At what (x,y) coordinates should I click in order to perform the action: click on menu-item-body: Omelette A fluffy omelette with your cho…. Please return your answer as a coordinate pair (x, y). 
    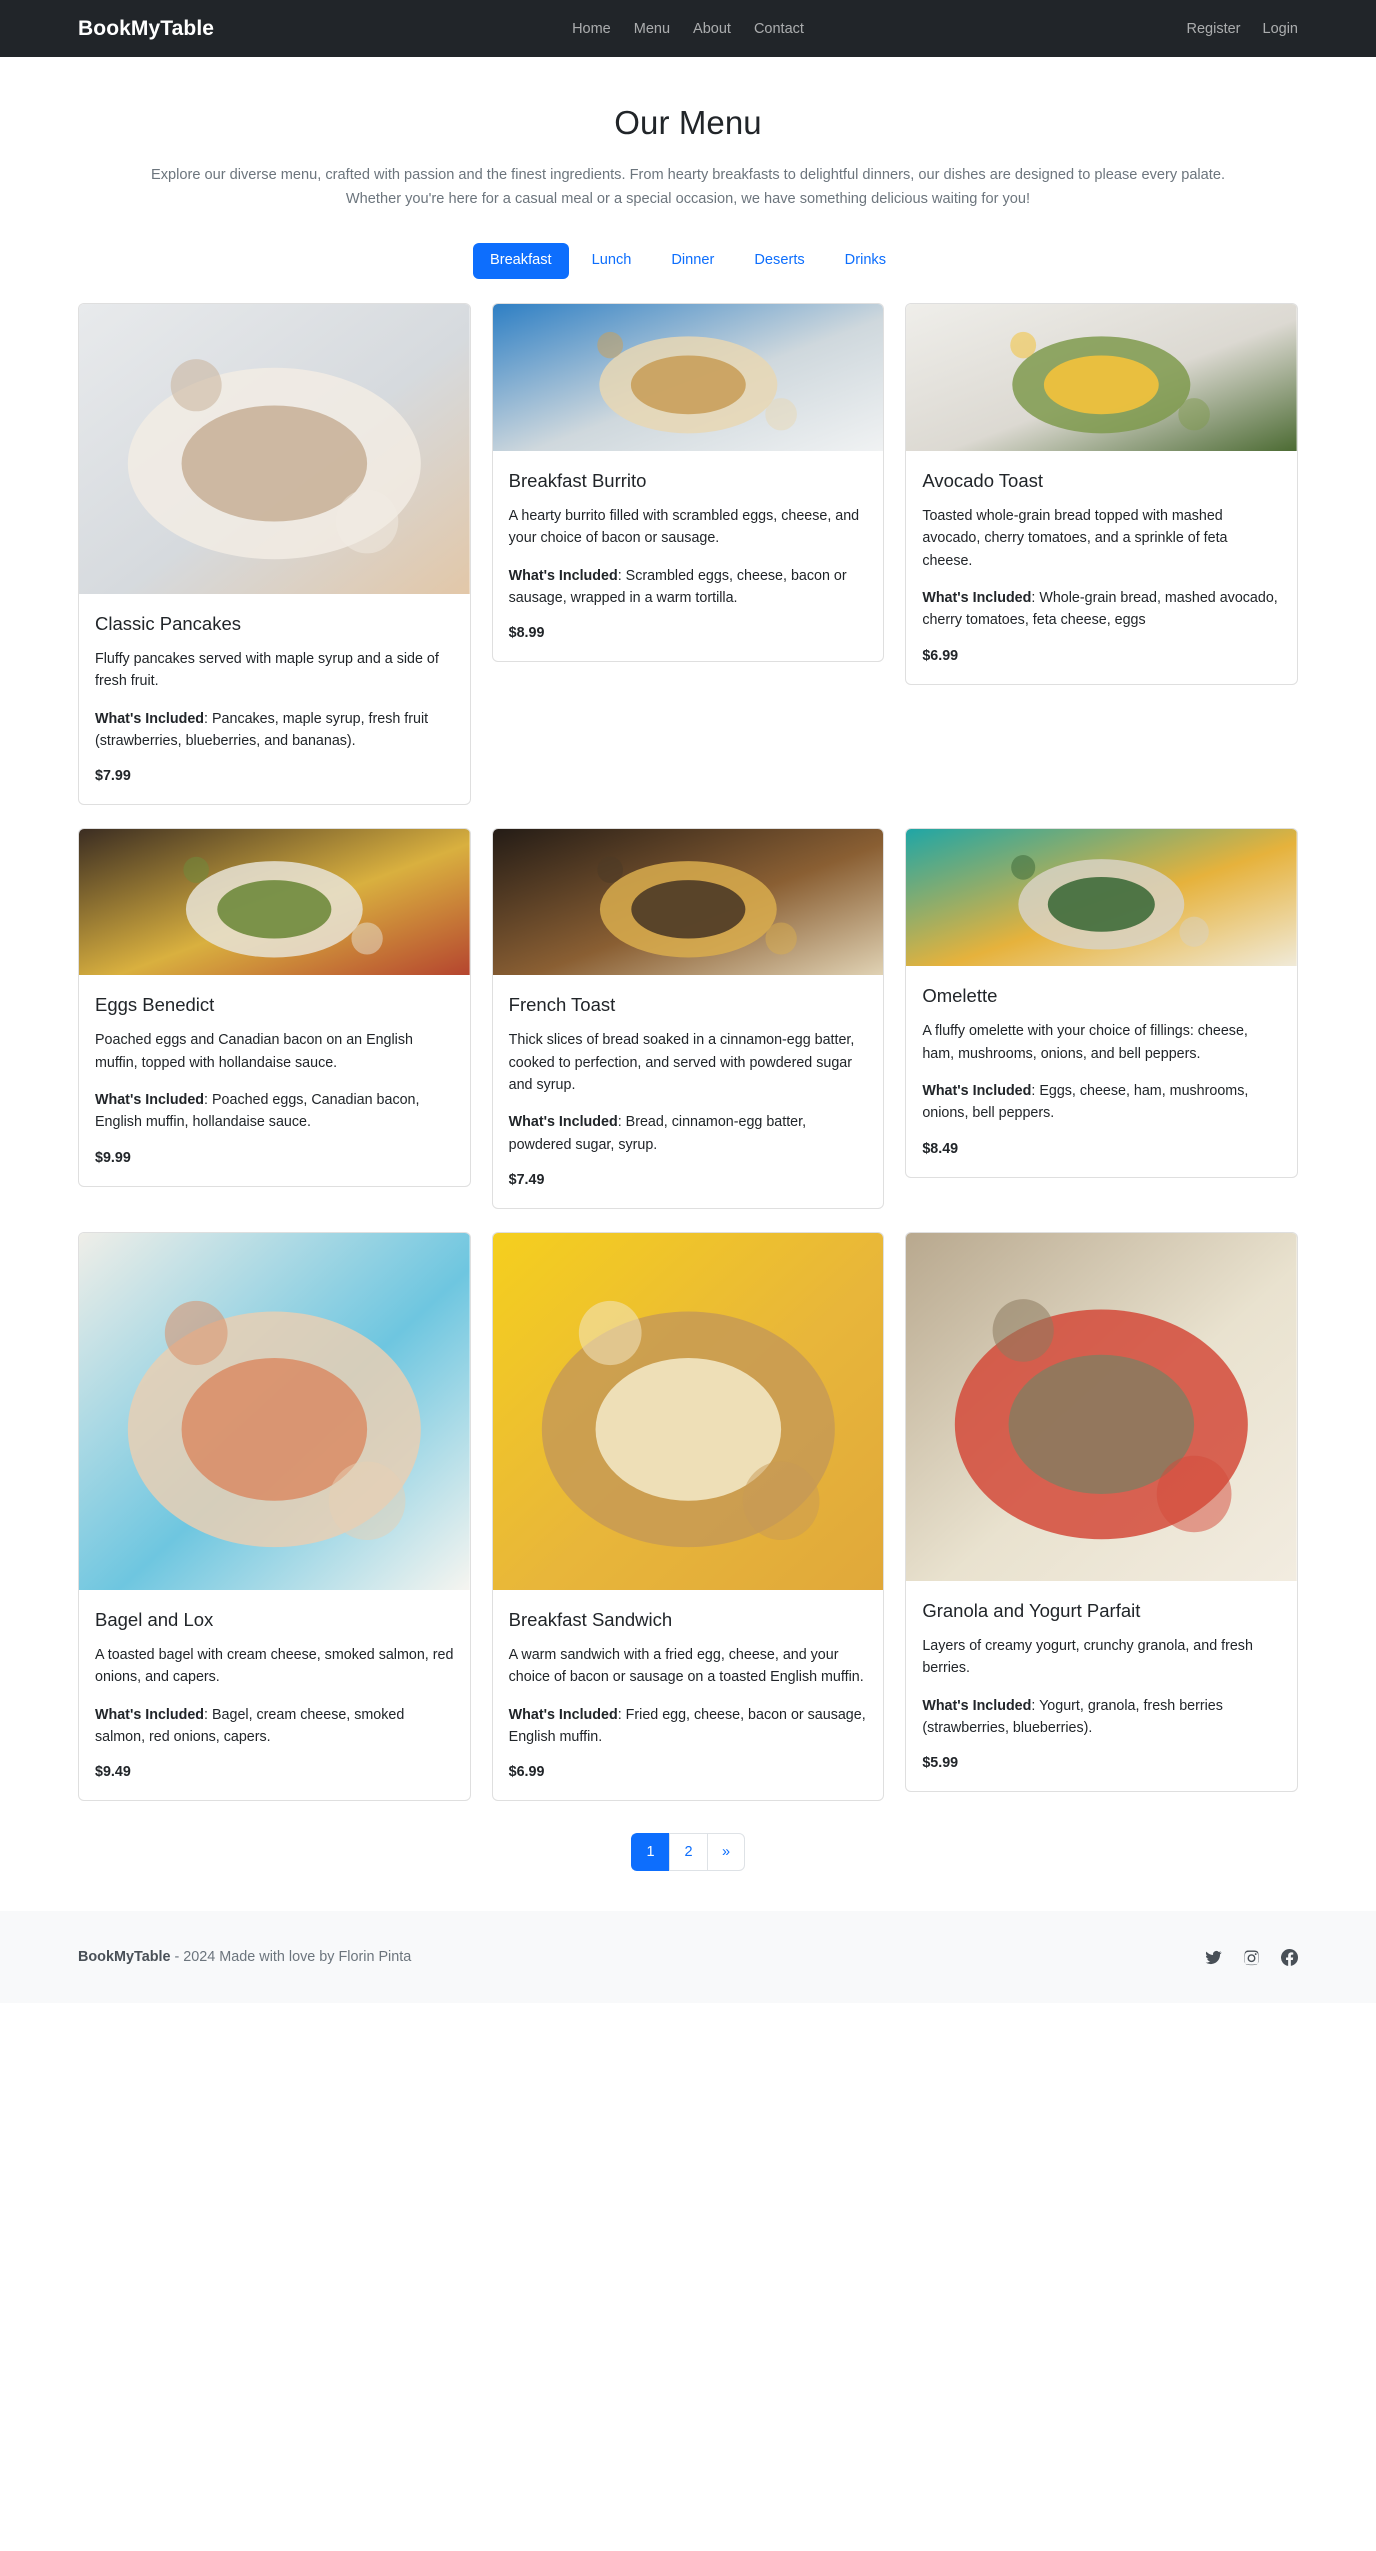
    Looking at the image, I should click on (1101, 1071).